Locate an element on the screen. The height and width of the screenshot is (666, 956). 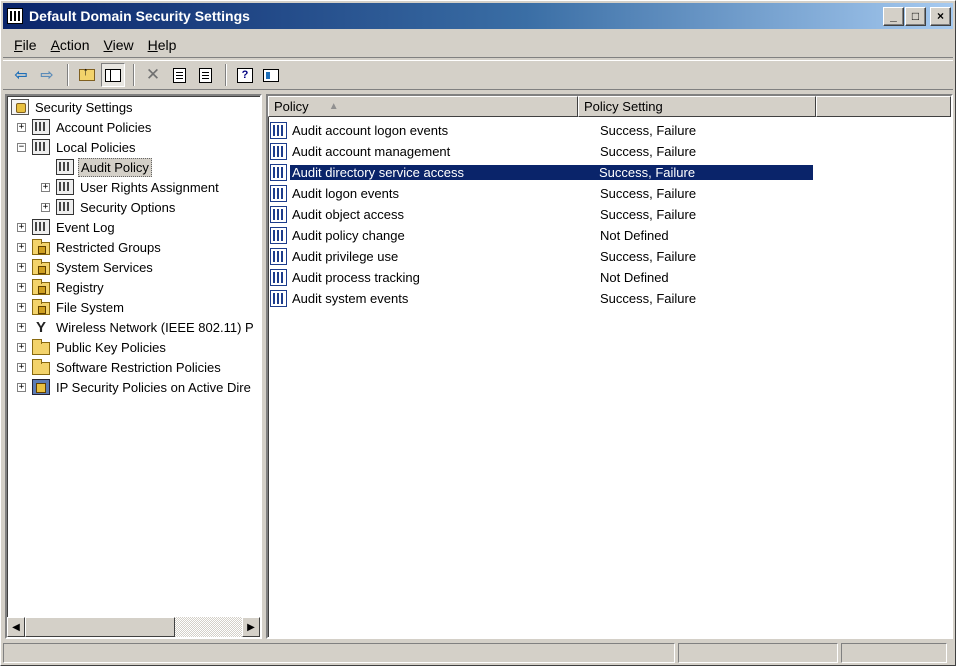
menu-action: Action is located at coordinates (70, 45).